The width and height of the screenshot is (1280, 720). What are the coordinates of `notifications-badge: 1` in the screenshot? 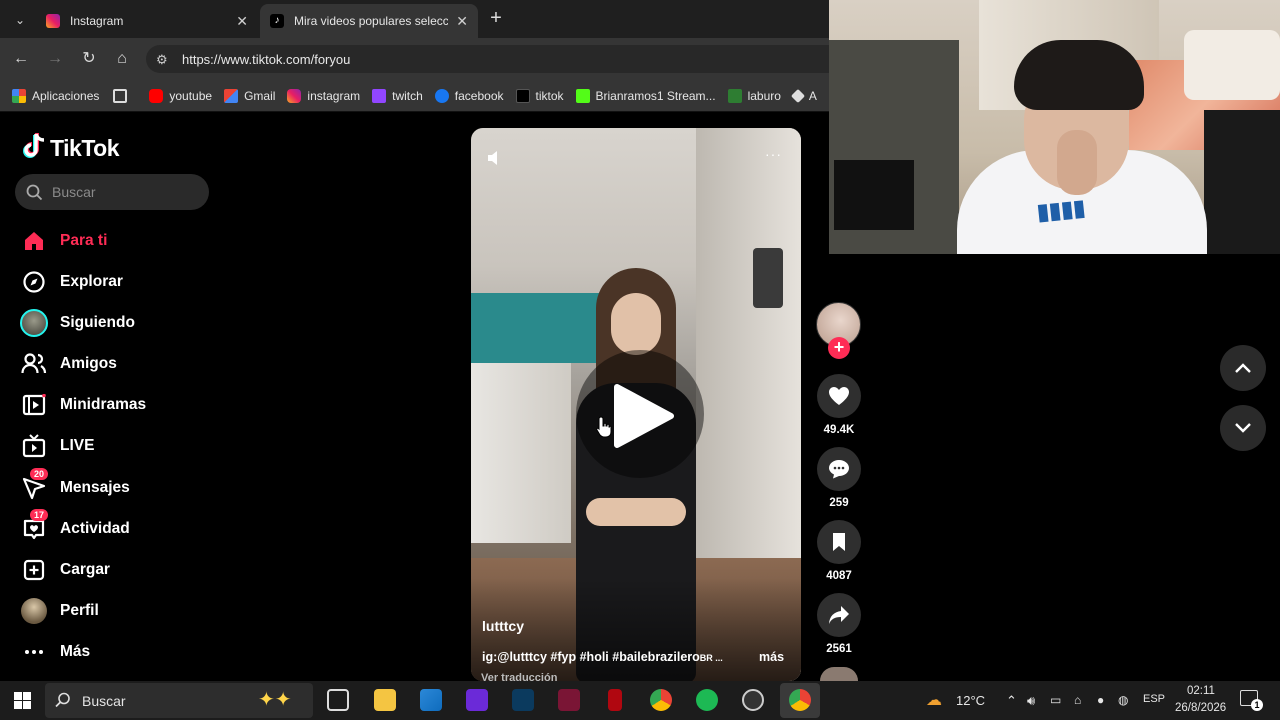 It's located at (1257, 705).